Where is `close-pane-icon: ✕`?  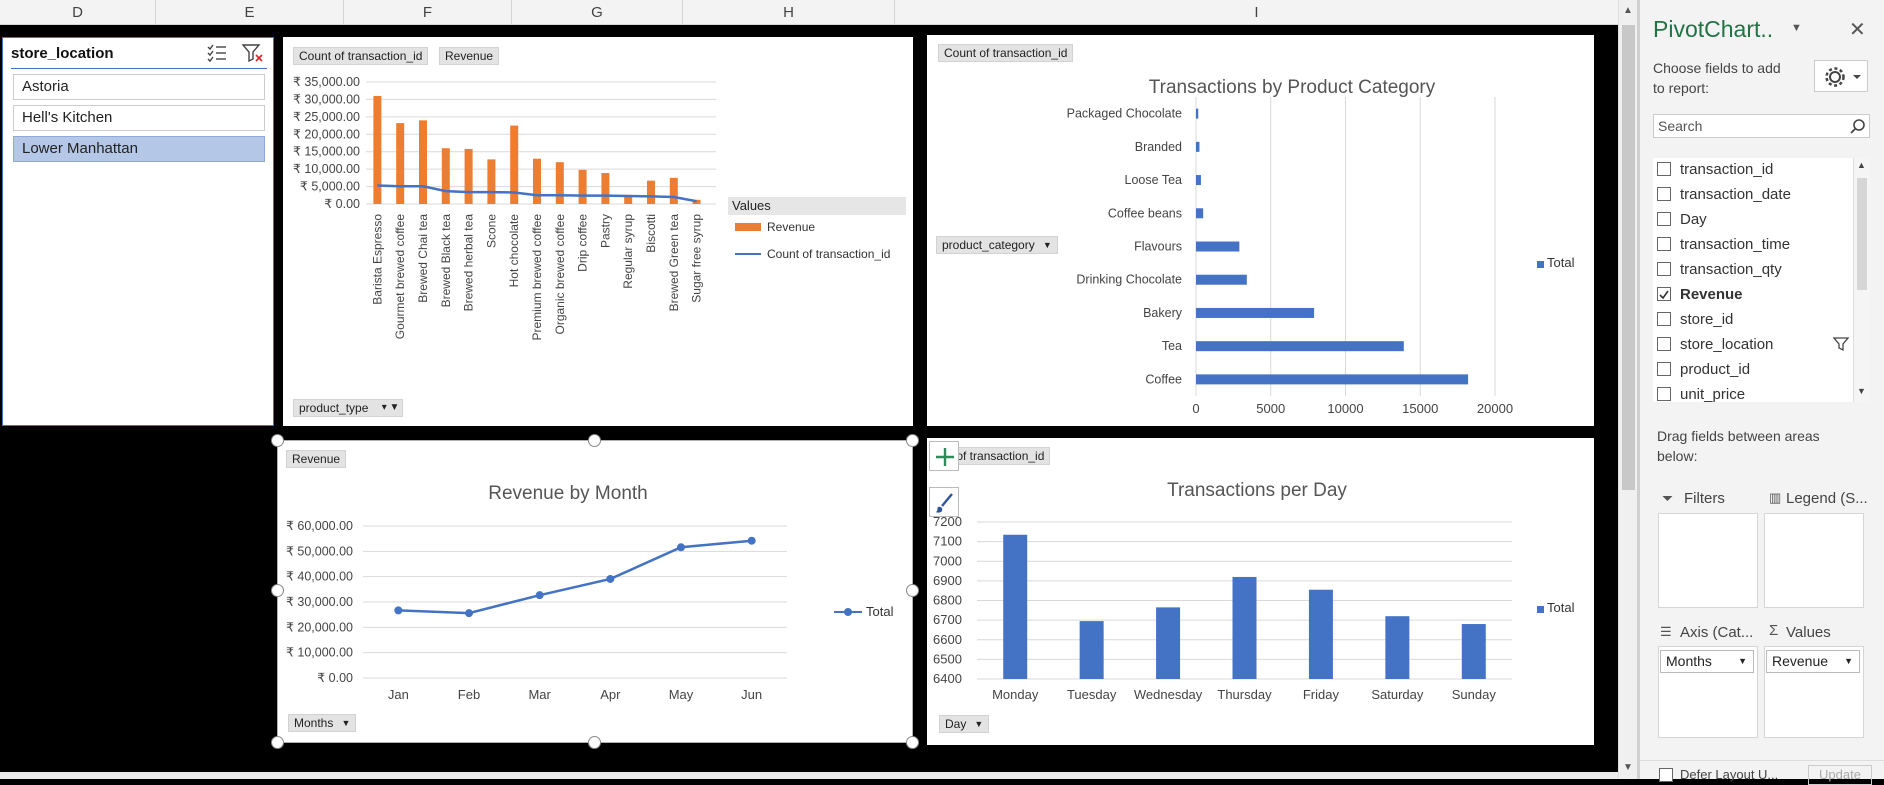
close-pane-icon: ✕ is located at coordinates (1857, 29).